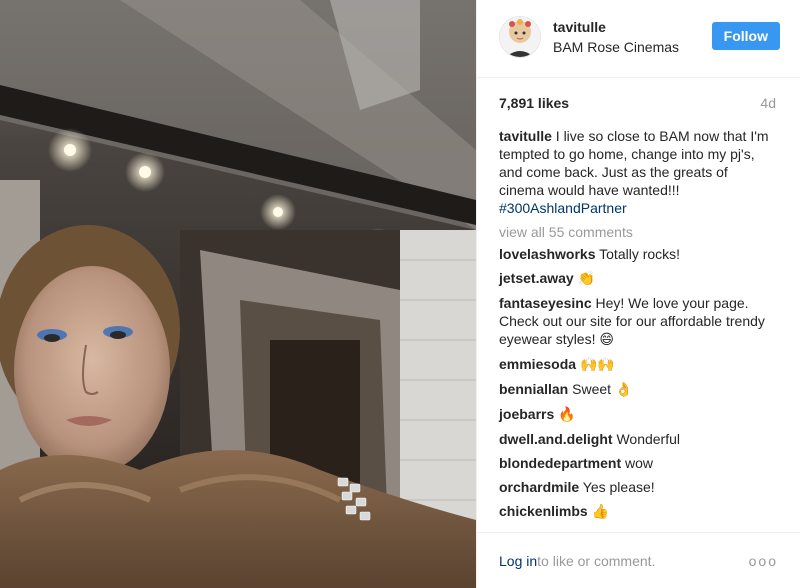 This screenshot has width=800, height=588. Describe the element at coordinates (637, 364) in the screenshot. I see `comment-item: emmiesoda 🙌🙌` at that location.